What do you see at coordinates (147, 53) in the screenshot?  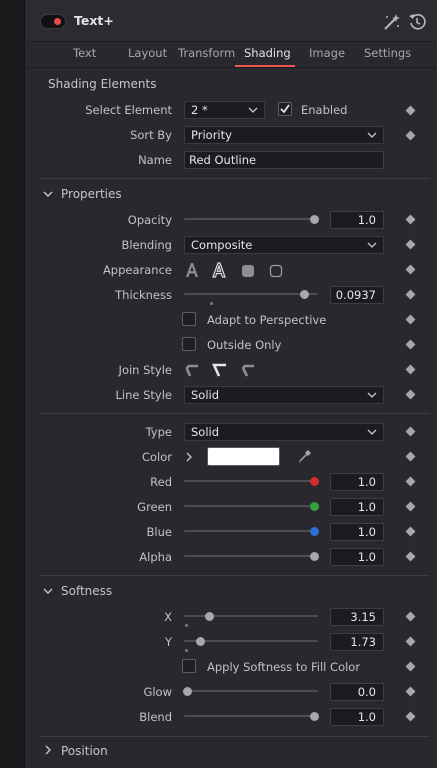 I see `tab-layout: Layout` at bounding box center [147, 53].